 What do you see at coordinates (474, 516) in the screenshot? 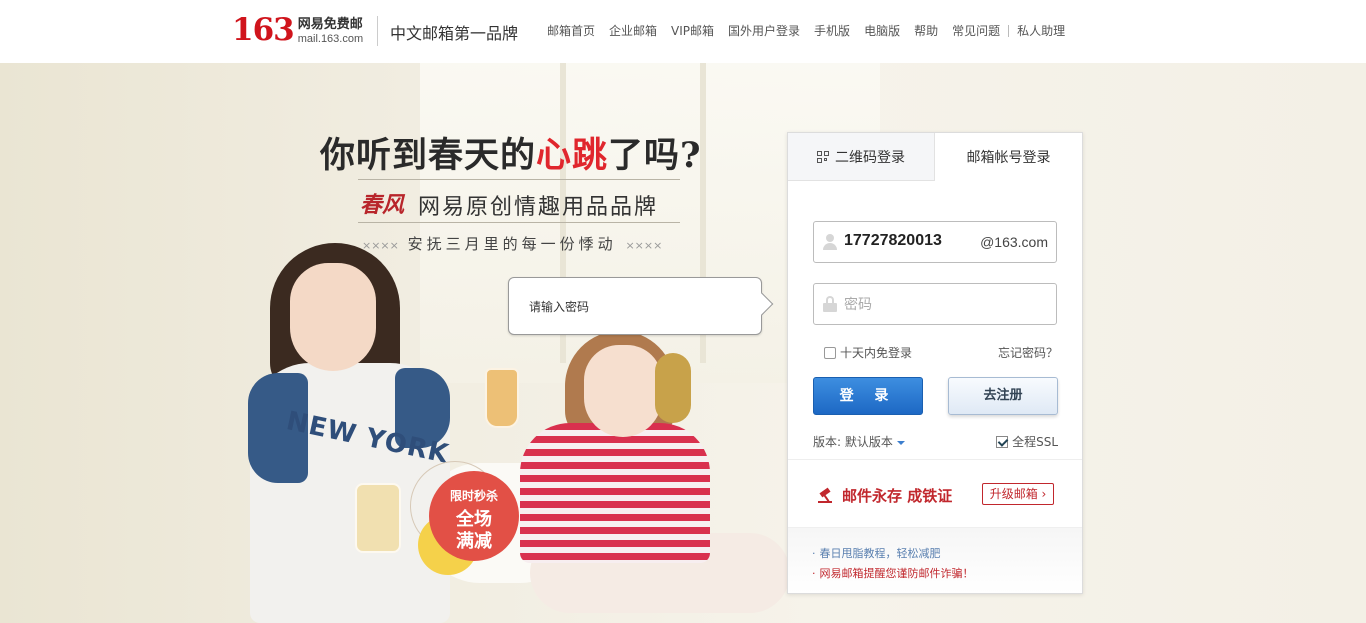
I see `promo-badge: 限时秒杀 全场 满减` at bounding box center [474, 516].